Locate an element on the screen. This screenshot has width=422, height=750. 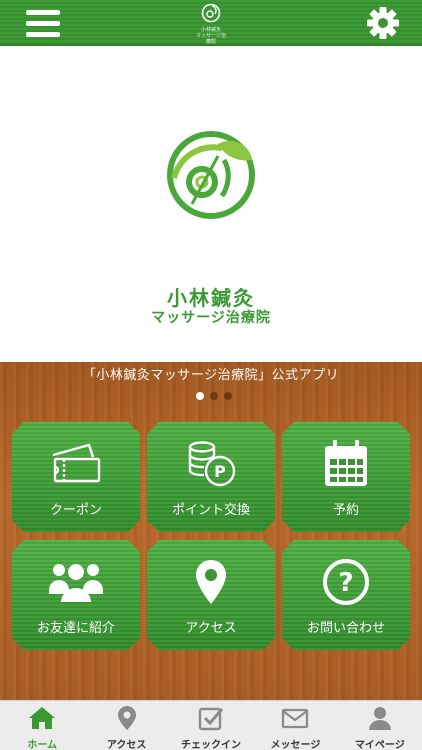
access-button: アクセス is located at coordinates (211, 595).